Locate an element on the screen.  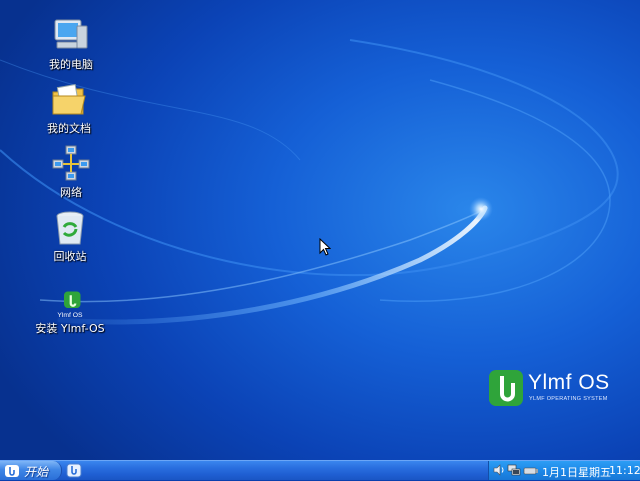
desktop-icon-my-computer: 我的电脑 is located at coordinates (71, 43).